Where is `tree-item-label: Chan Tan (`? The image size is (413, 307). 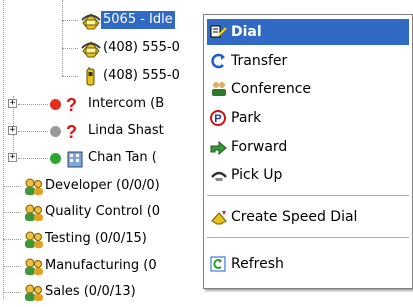
tree-item-label: Chan Tan ( is located at coordinates (122, 157).